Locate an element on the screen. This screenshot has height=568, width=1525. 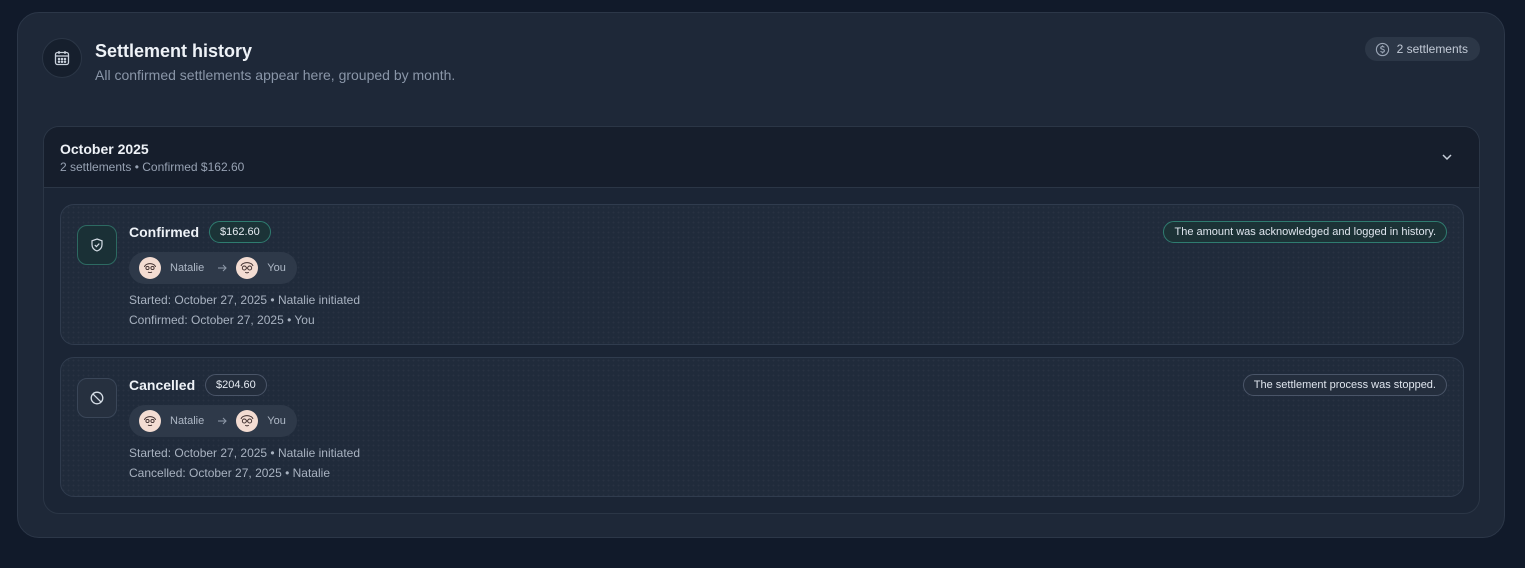
month-group-summary: 2 settlements • Confirmed $162.60 is located at coordinates (152, 167).